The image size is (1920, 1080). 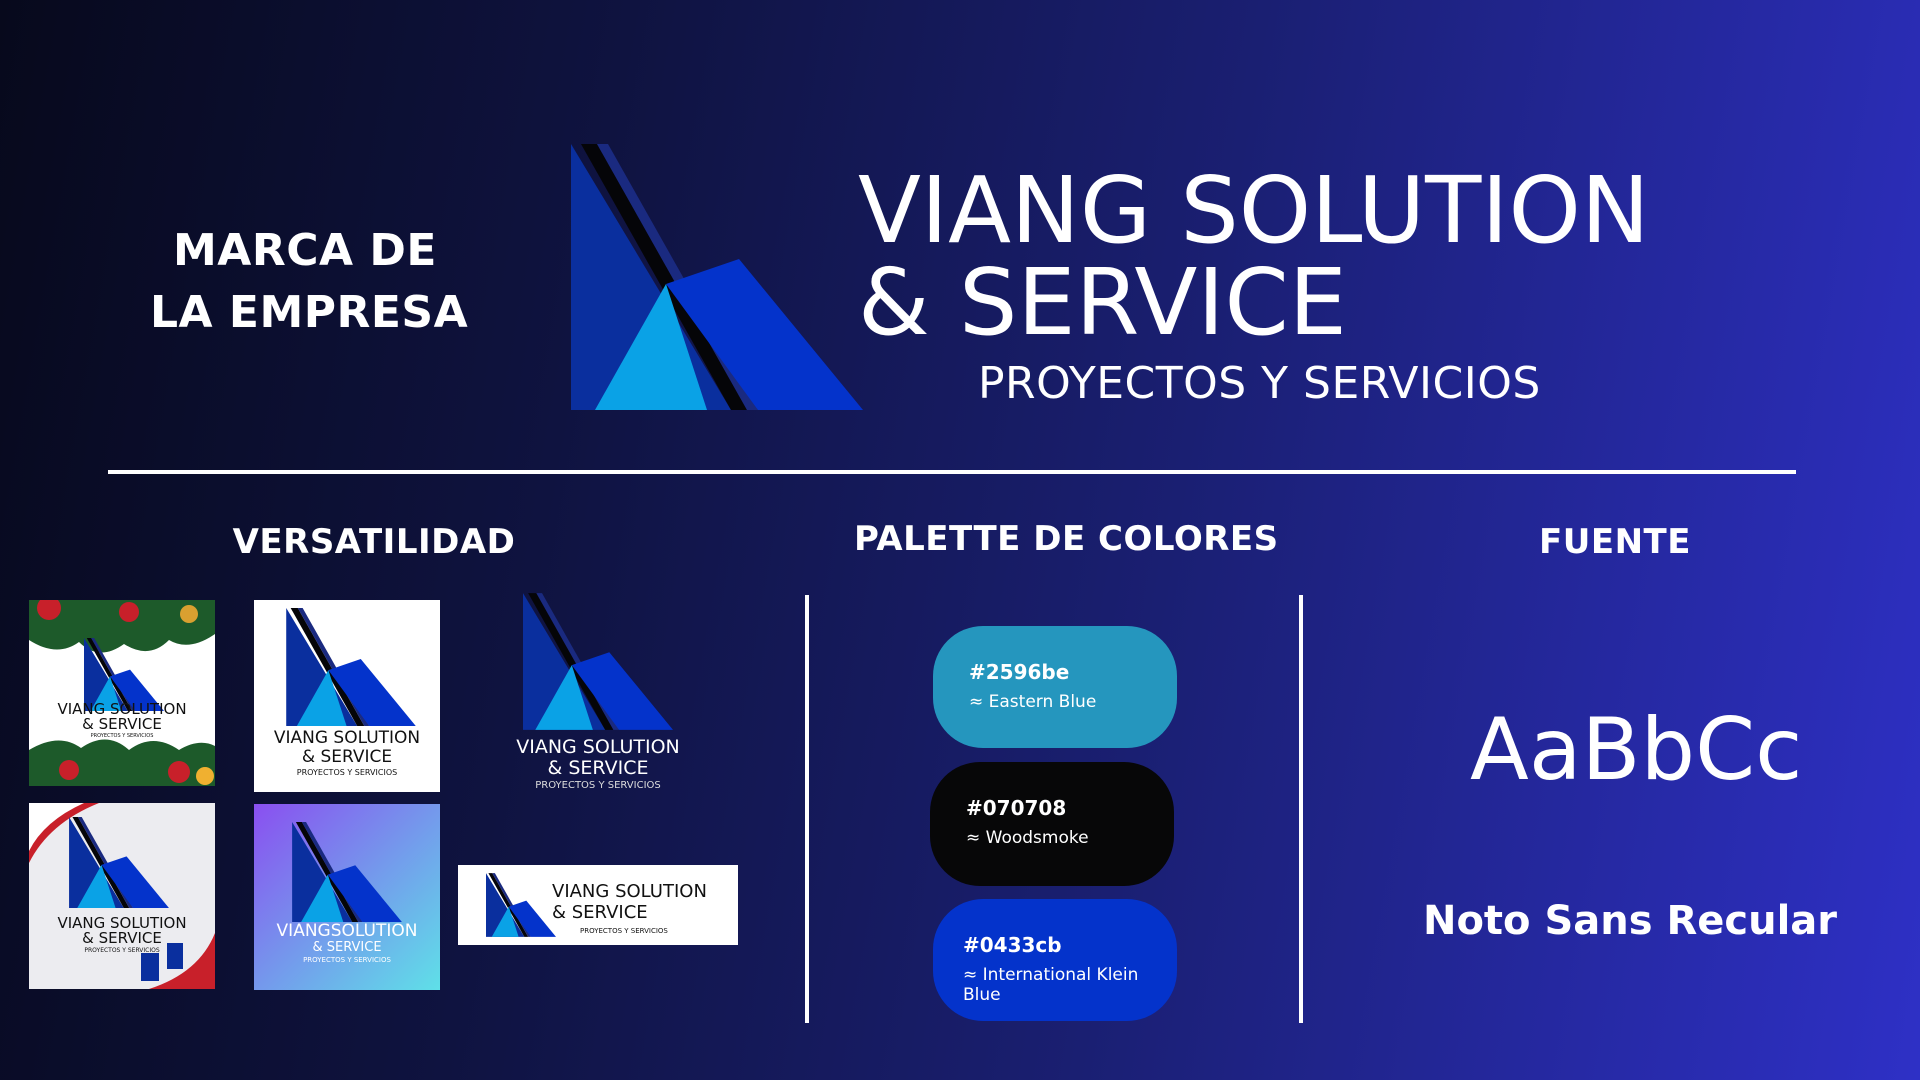 I want to click on main-logo-mark, so click(x=717, y=277).